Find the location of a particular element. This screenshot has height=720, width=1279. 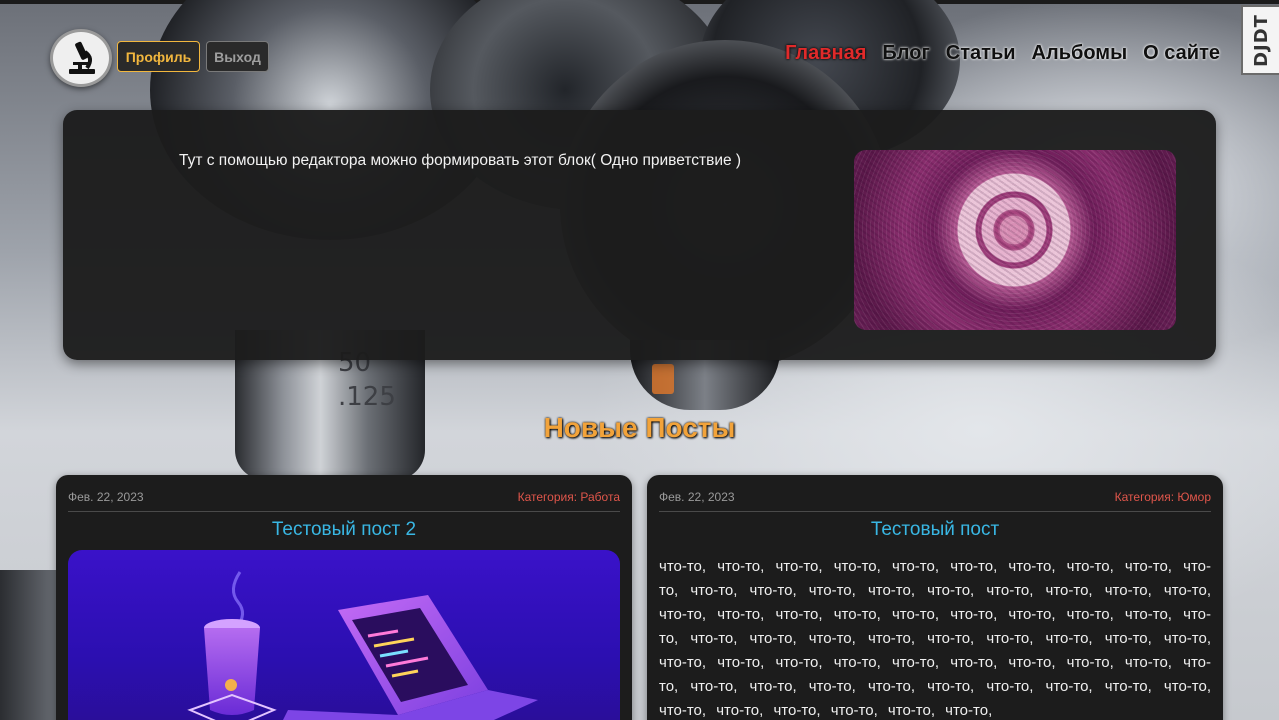

logout-button: Выход is located at coordinates (237, 56).